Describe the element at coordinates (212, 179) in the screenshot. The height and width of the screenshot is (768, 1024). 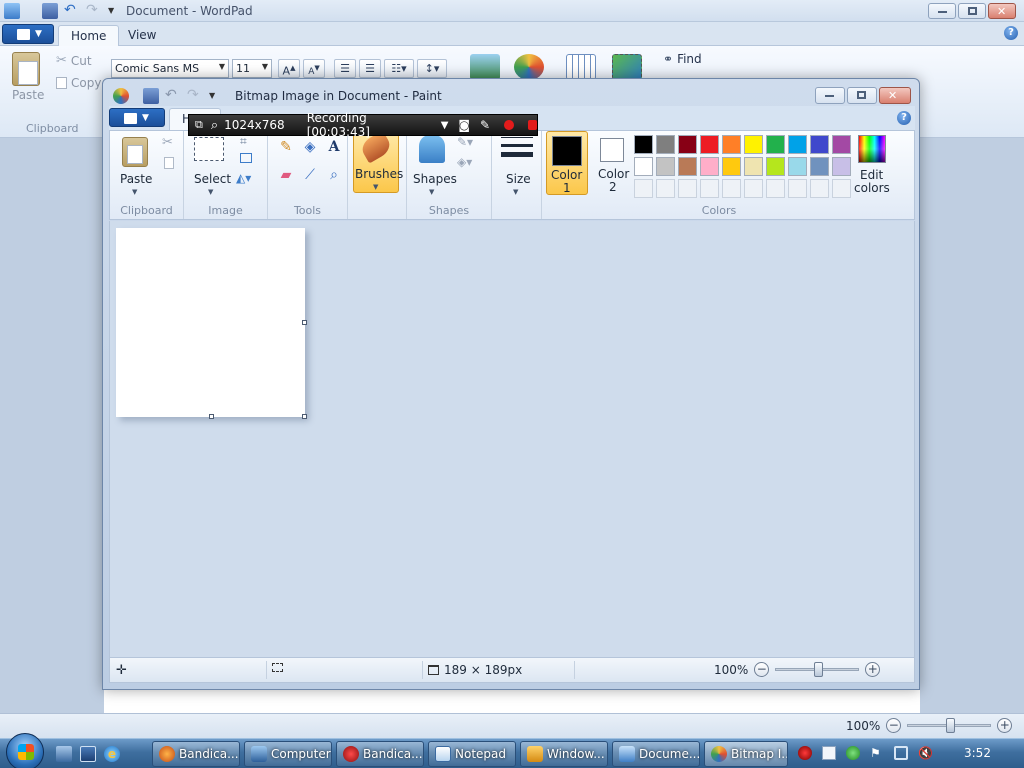
I see `select-button: Select` at that location.